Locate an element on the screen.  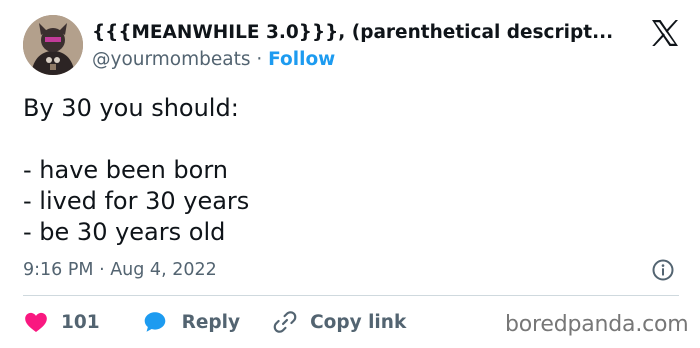
like-button: 101 is located at coordinates (61, 322).